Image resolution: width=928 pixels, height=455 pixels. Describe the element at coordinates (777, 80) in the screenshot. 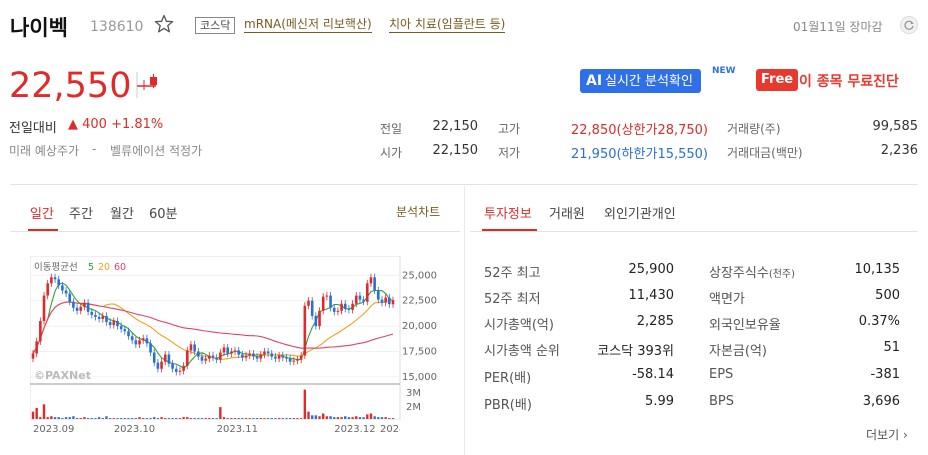

I see `free-badge: Free` at that location.